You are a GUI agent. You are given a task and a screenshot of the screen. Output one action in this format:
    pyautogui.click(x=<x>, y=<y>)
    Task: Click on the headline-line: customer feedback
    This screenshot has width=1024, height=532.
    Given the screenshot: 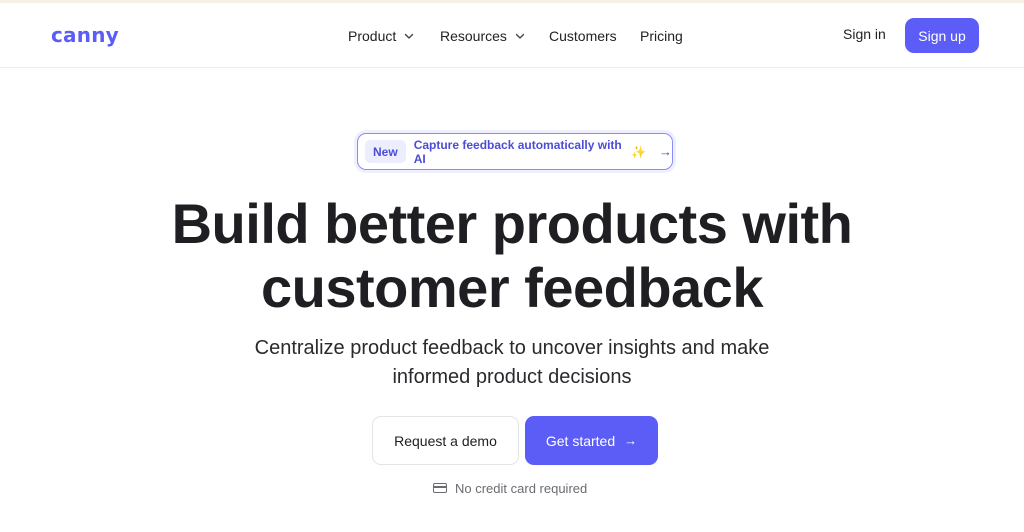 What is the action you would take?
    pyautogui.click(x=512, y=287)
    